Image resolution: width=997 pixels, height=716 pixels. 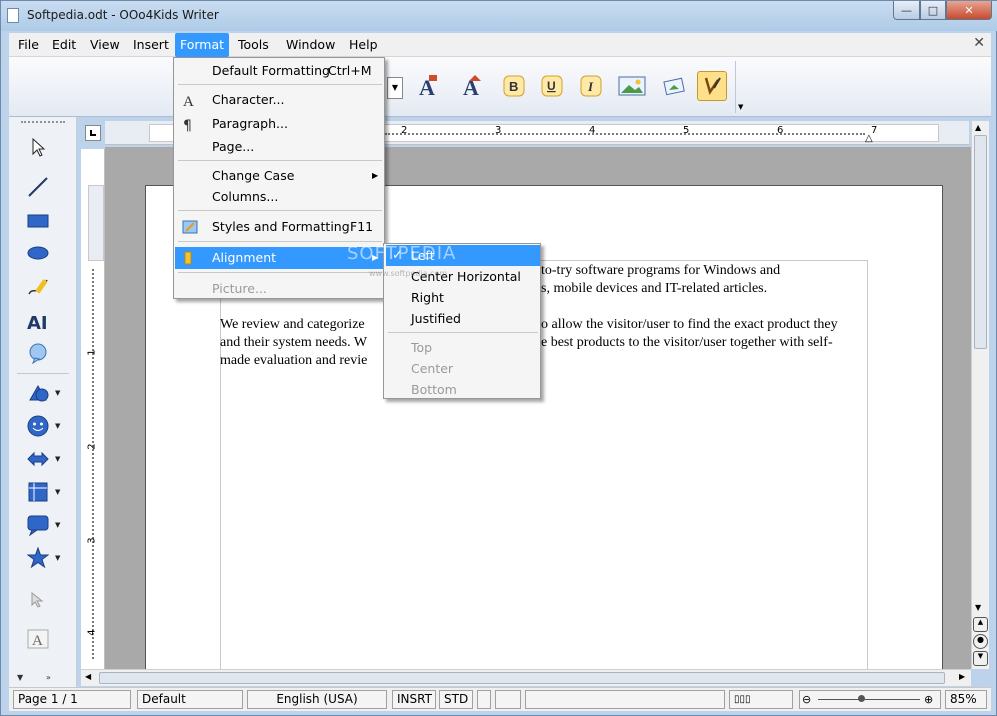 I want to click on menu-window: Window, so click(x=310, y=45).